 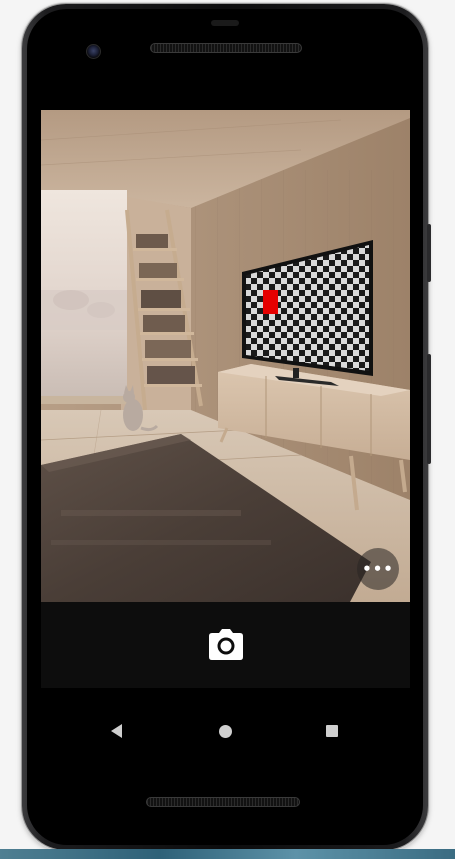 What do you see at coordinates (116, 731) in the screenshot?
I see `back-triangle-icon` at bounding box center [116, 731].